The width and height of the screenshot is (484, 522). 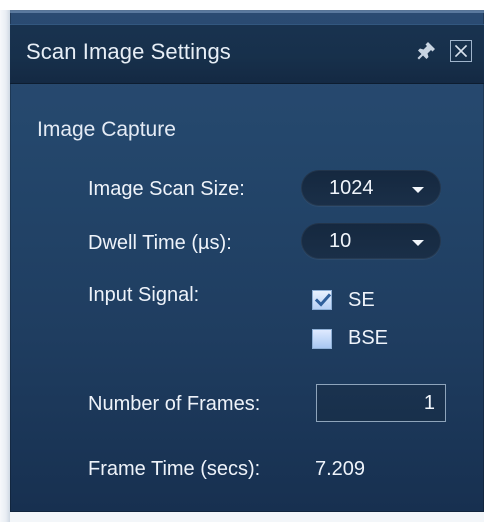 I want to click on dwell-time-dropdown: 10, so click(x=371, y=241).